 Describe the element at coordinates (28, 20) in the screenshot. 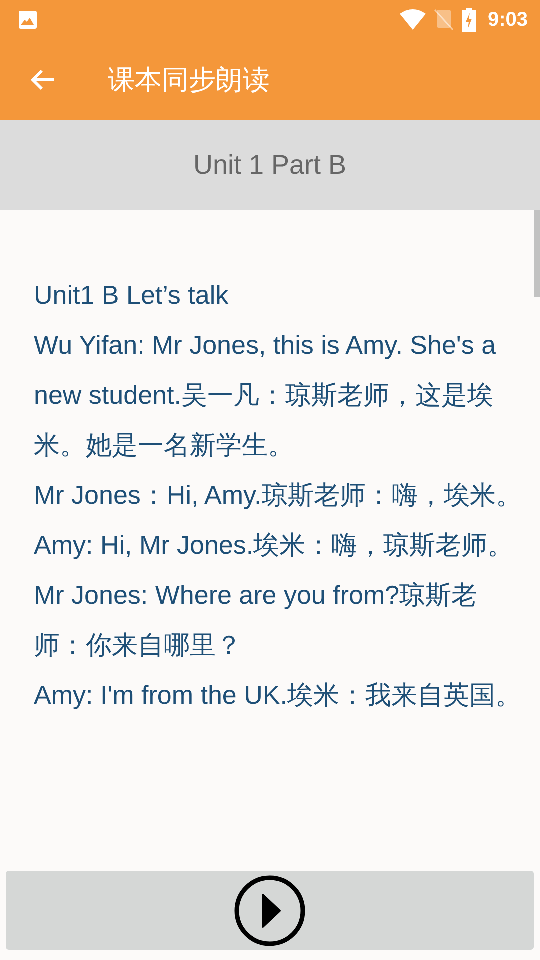

I see `image-icon` at that location.